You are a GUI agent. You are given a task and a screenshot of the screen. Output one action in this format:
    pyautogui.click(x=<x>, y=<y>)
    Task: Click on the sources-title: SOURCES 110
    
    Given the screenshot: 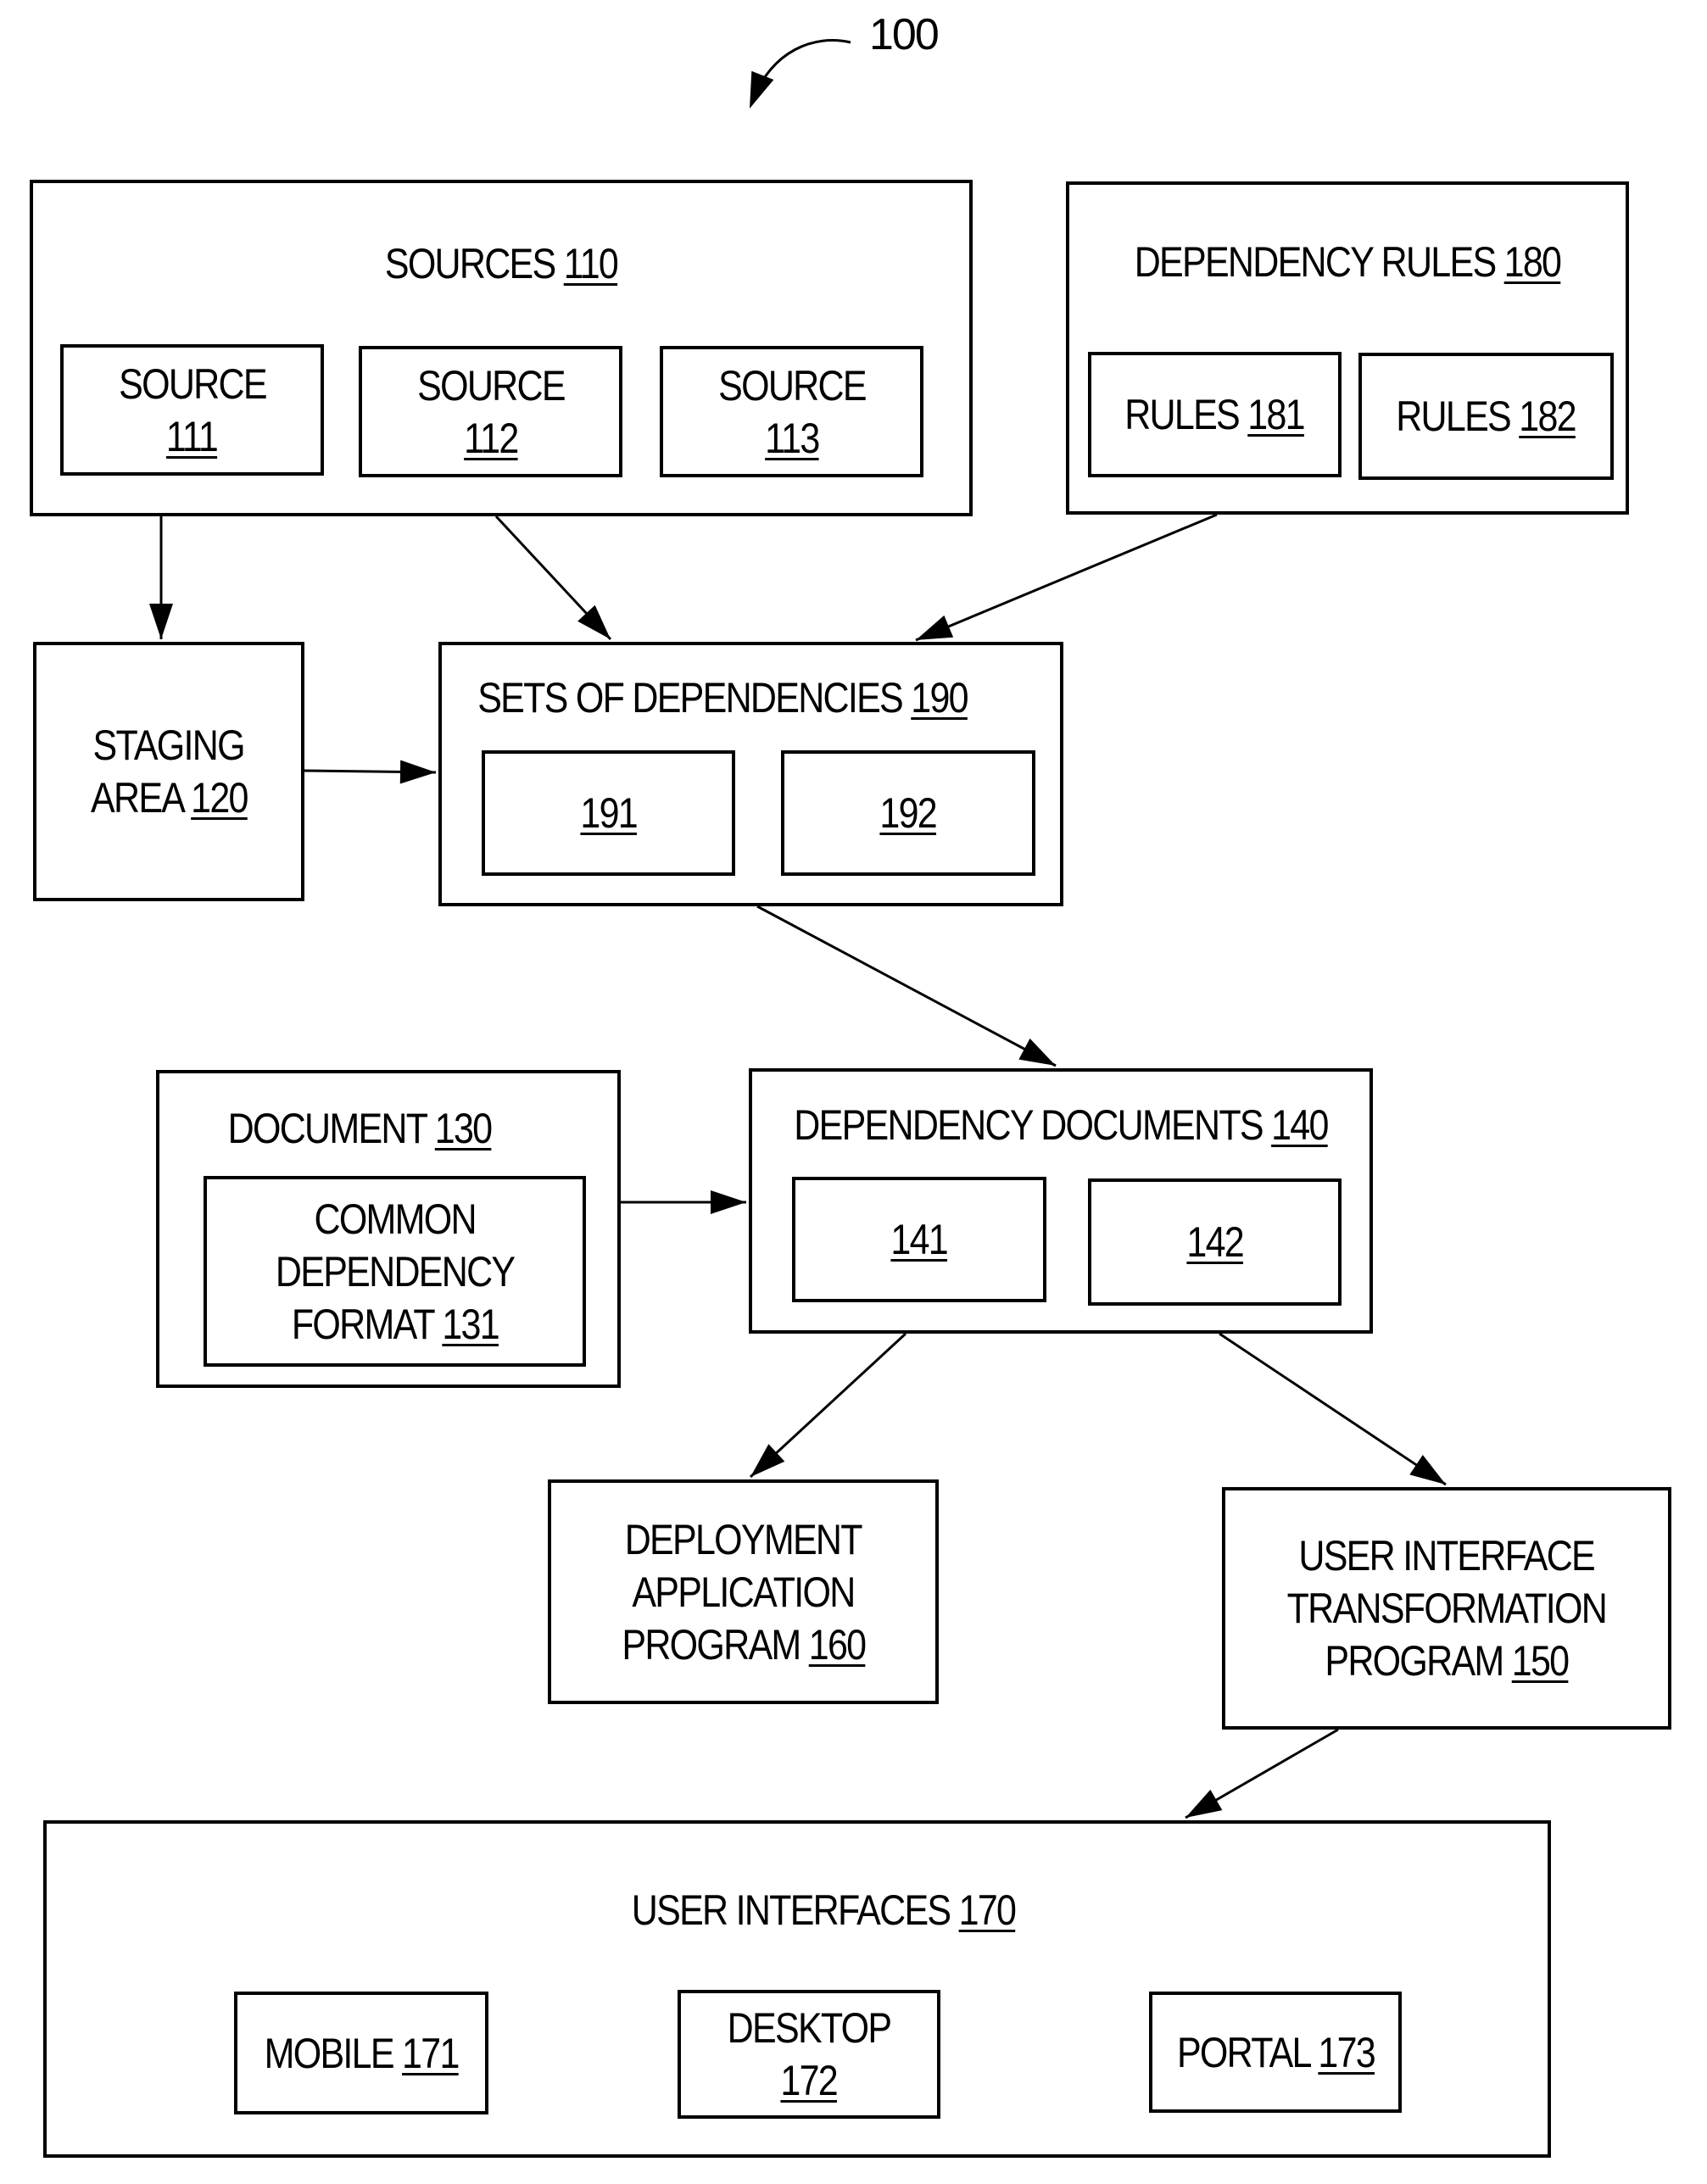 What is the action you would take?
    pyautogui.click(x=502, y=263)
    